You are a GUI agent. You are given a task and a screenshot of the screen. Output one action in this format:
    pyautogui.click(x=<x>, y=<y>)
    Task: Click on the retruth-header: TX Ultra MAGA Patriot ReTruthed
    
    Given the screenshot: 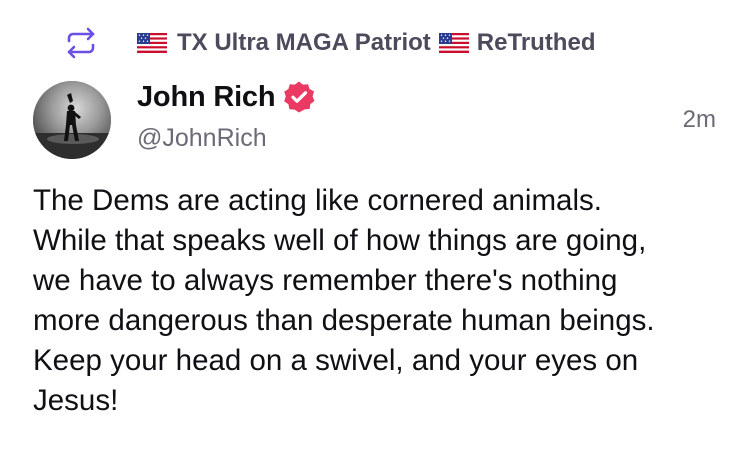 What is the action you would take?
    pyautogui.click(x=328, y=43)
    